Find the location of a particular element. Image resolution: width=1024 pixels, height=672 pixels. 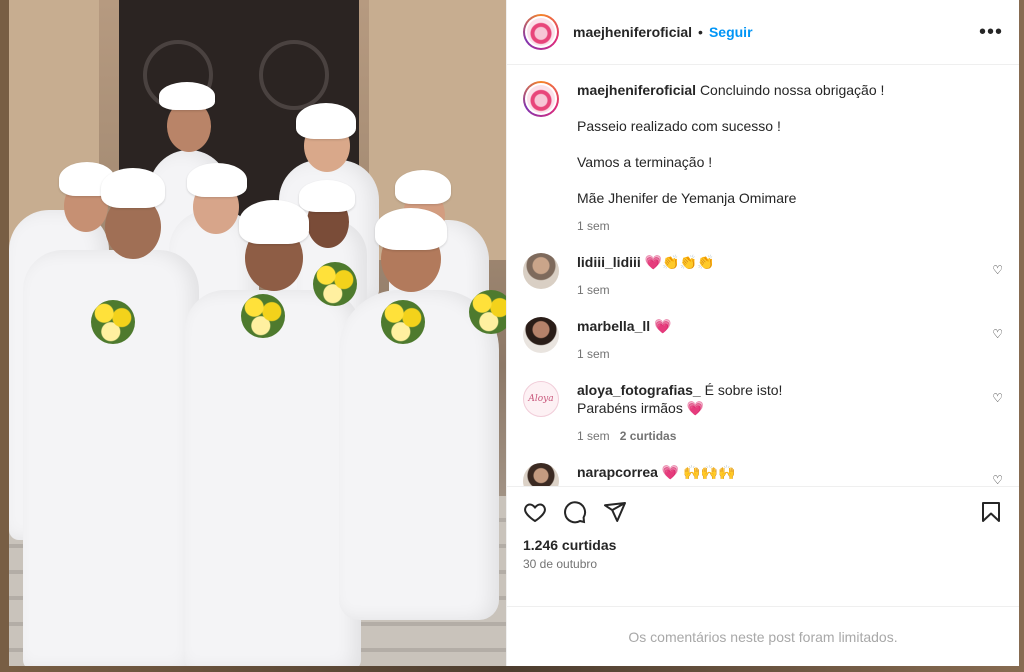

aloya-logo-text: Aloya is located at coordinates (541, 399).